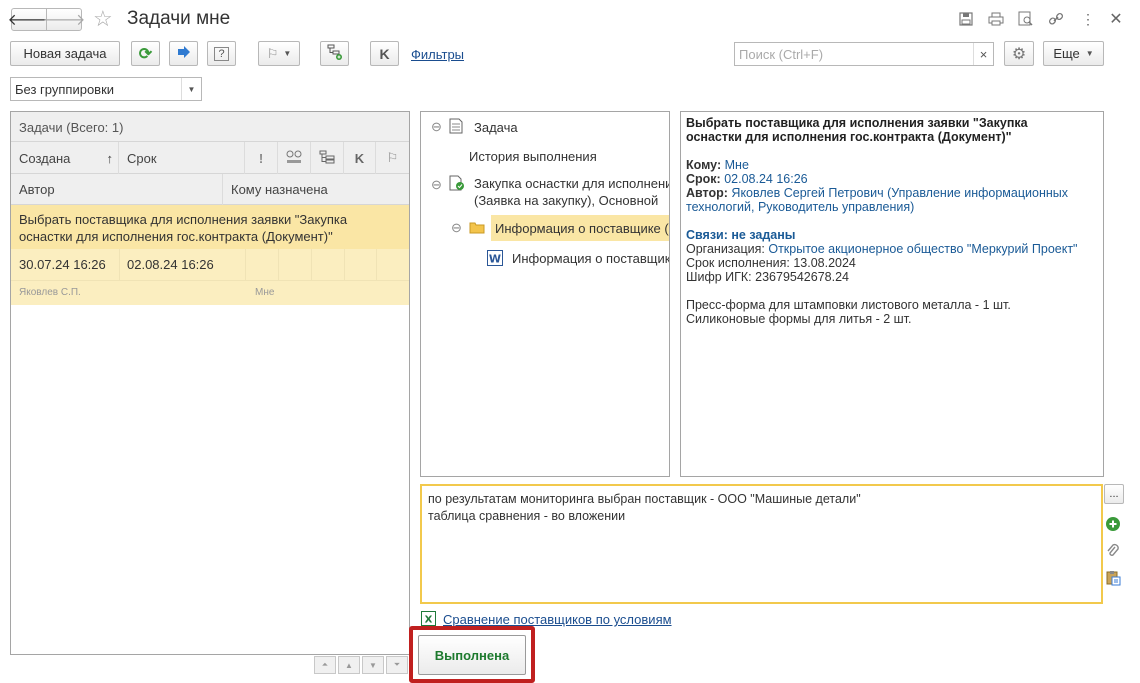 This screenshot has height=683, width=1140. Describe the element at coordinates (477, 229) in the screenshot. I see `folder-icon` at that location.